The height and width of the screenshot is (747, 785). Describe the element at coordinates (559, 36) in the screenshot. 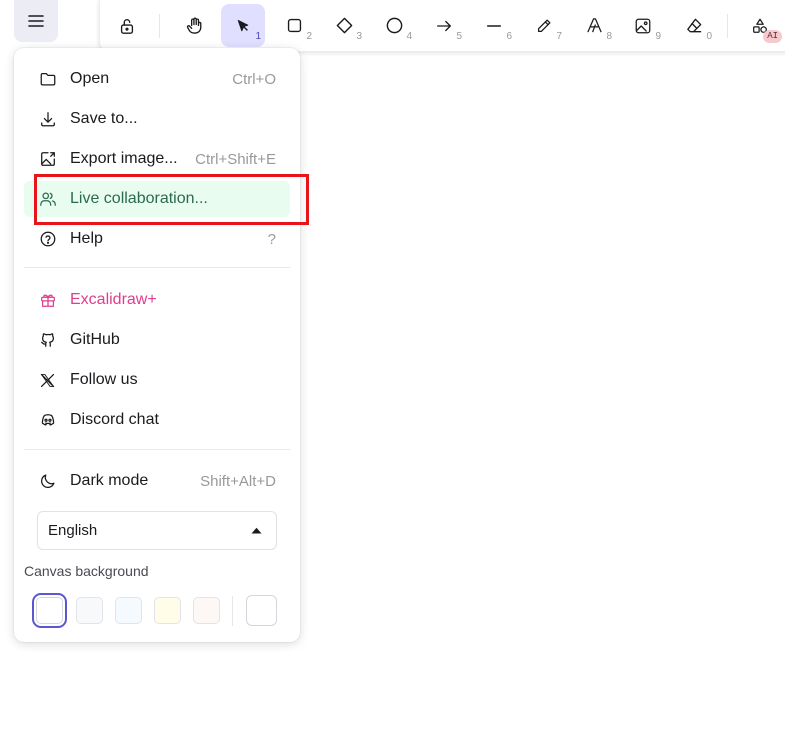

I see `tool-shortcut: 7` at that location.